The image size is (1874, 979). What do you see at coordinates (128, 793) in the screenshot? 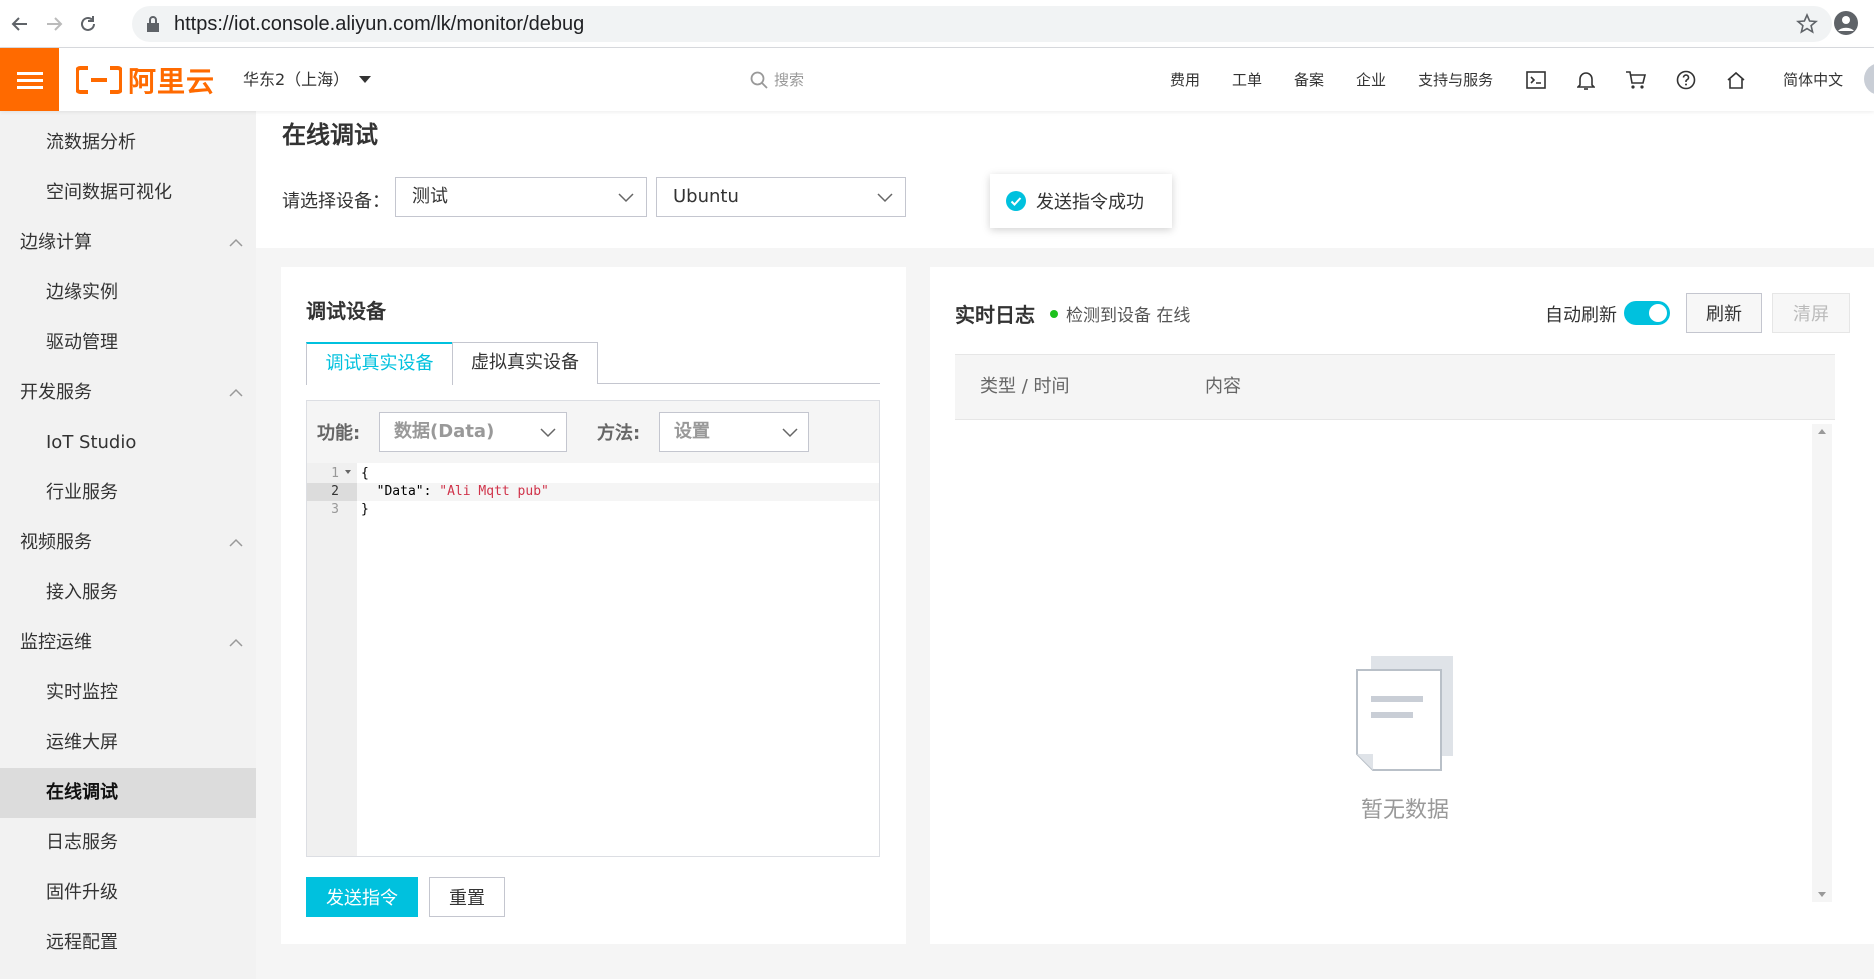
I see `sidebar-item-online-debug: 在线调试` at bounding box center [128, 793].